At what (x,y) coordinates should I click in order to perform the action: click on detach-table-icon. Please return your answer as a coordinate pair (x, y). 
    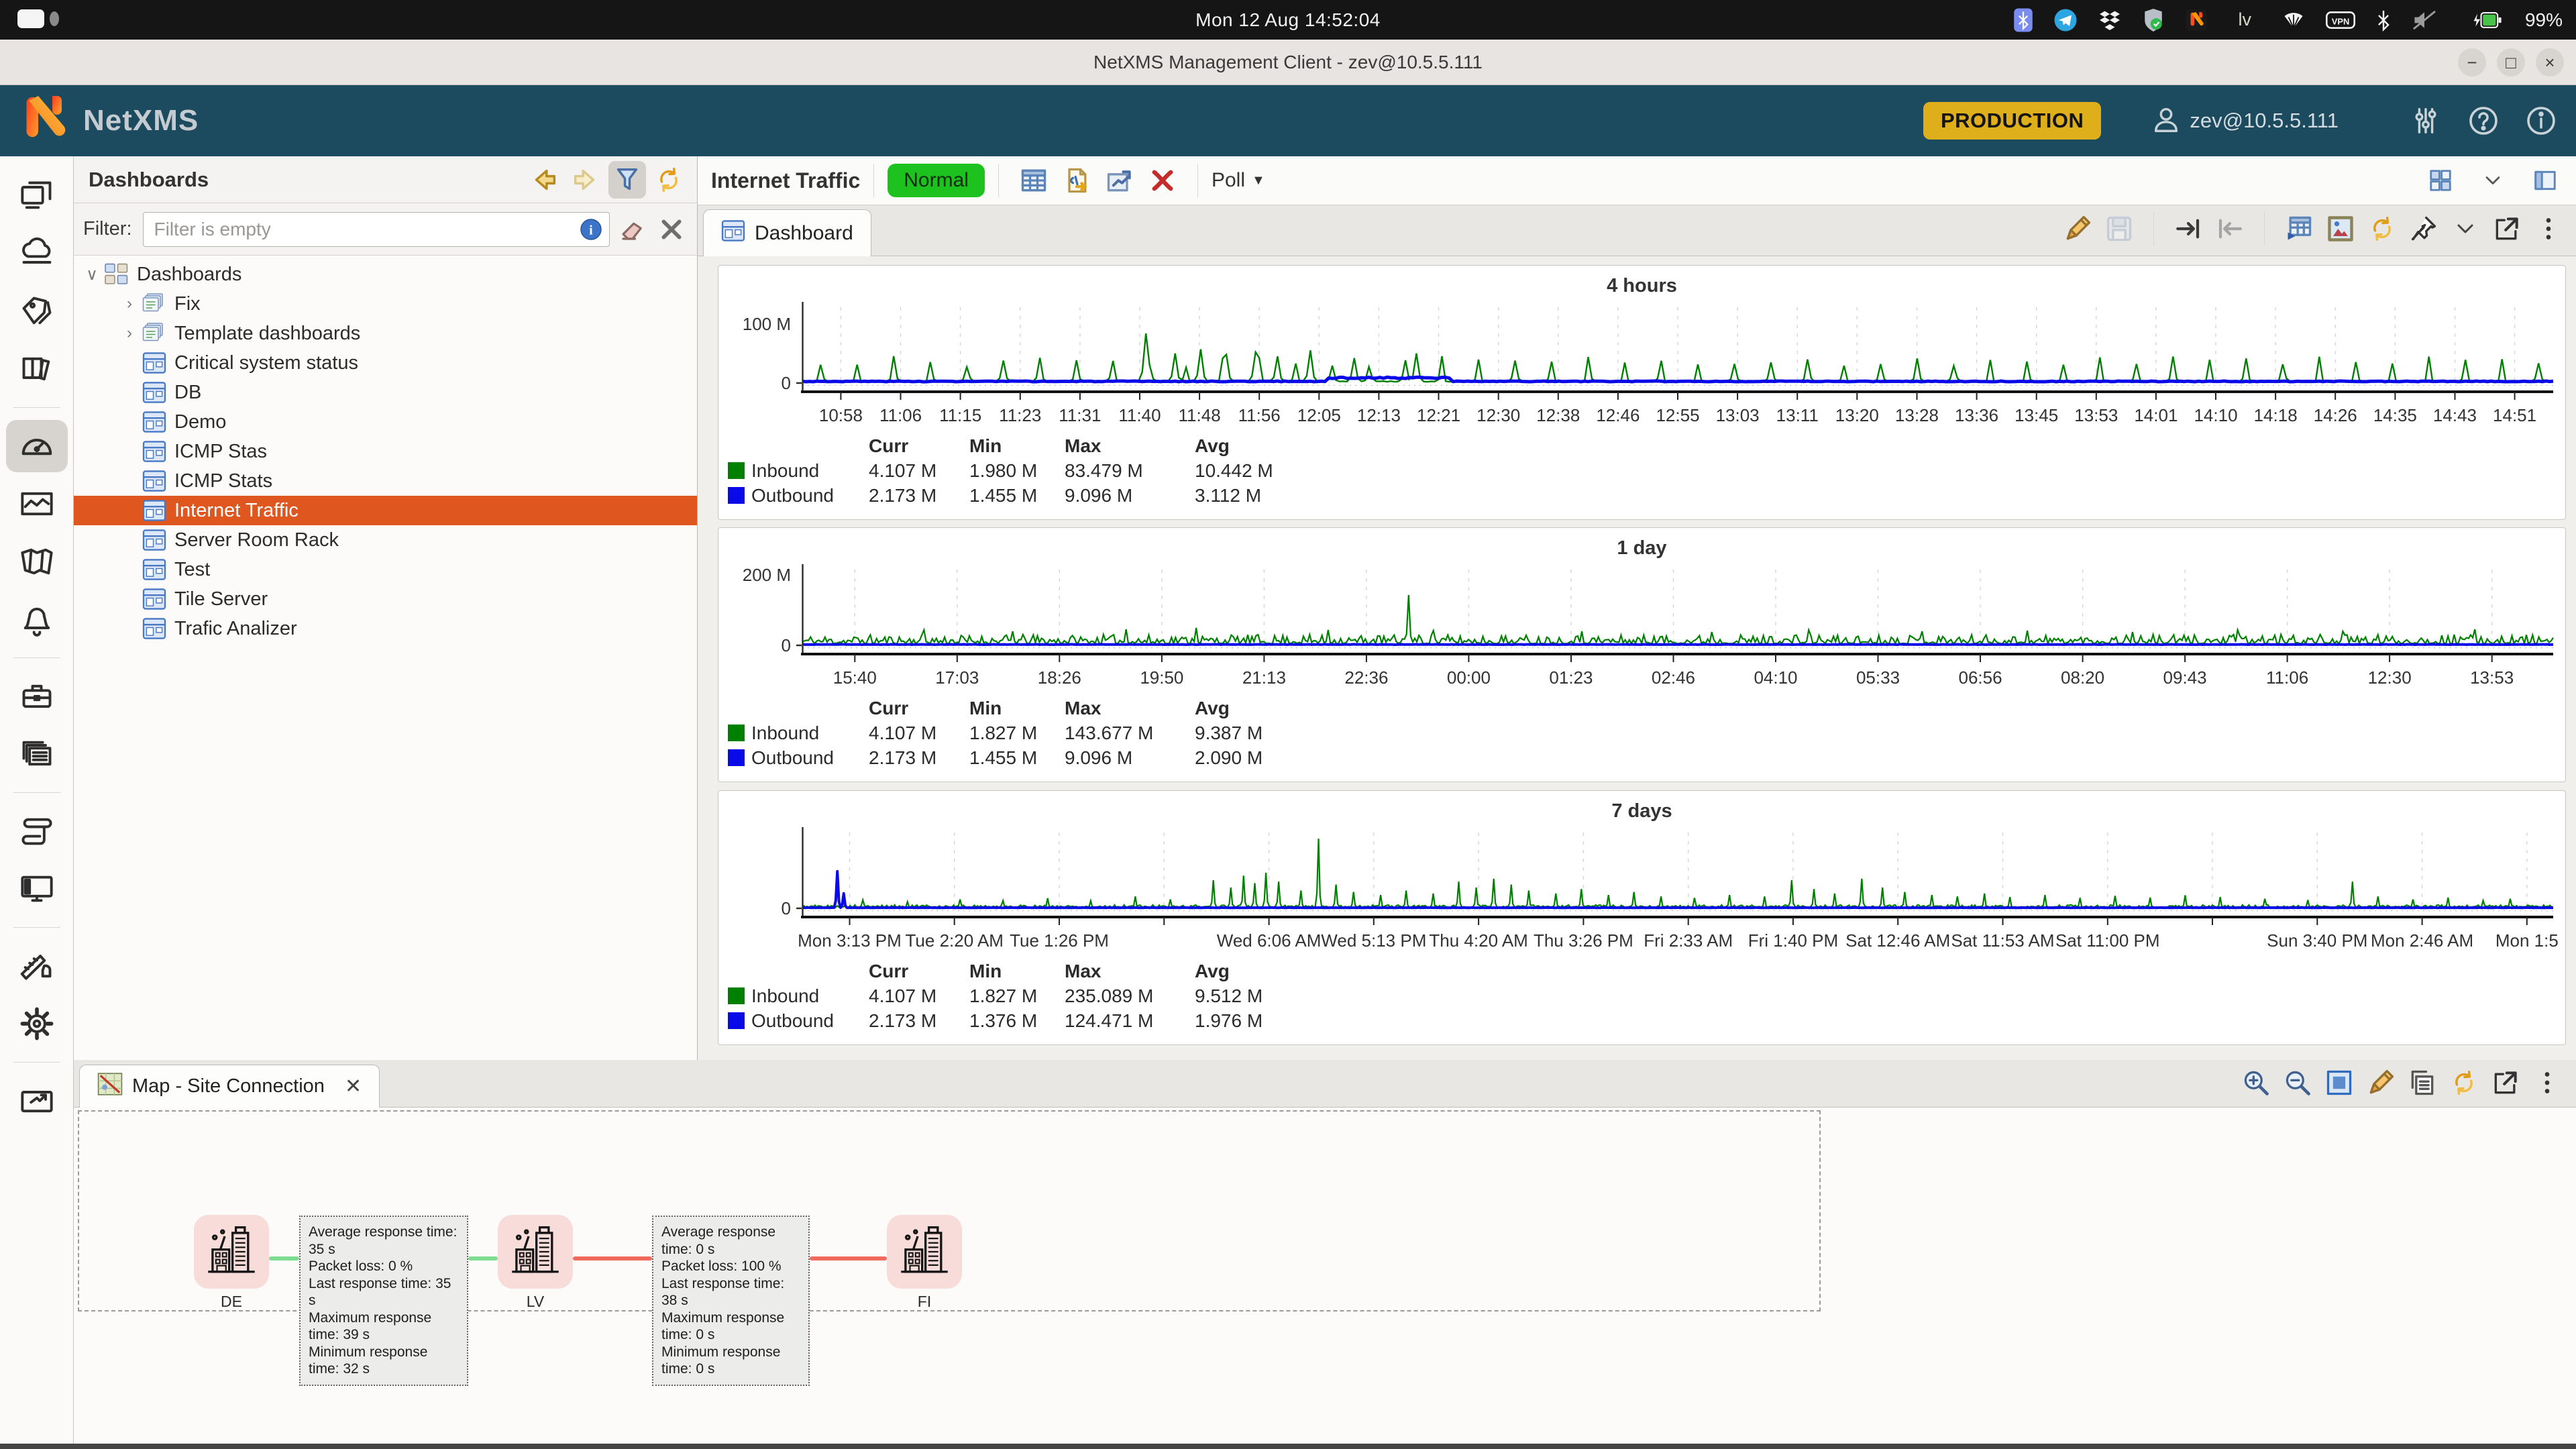
    Looking at the image, I should click on (2299, 229).